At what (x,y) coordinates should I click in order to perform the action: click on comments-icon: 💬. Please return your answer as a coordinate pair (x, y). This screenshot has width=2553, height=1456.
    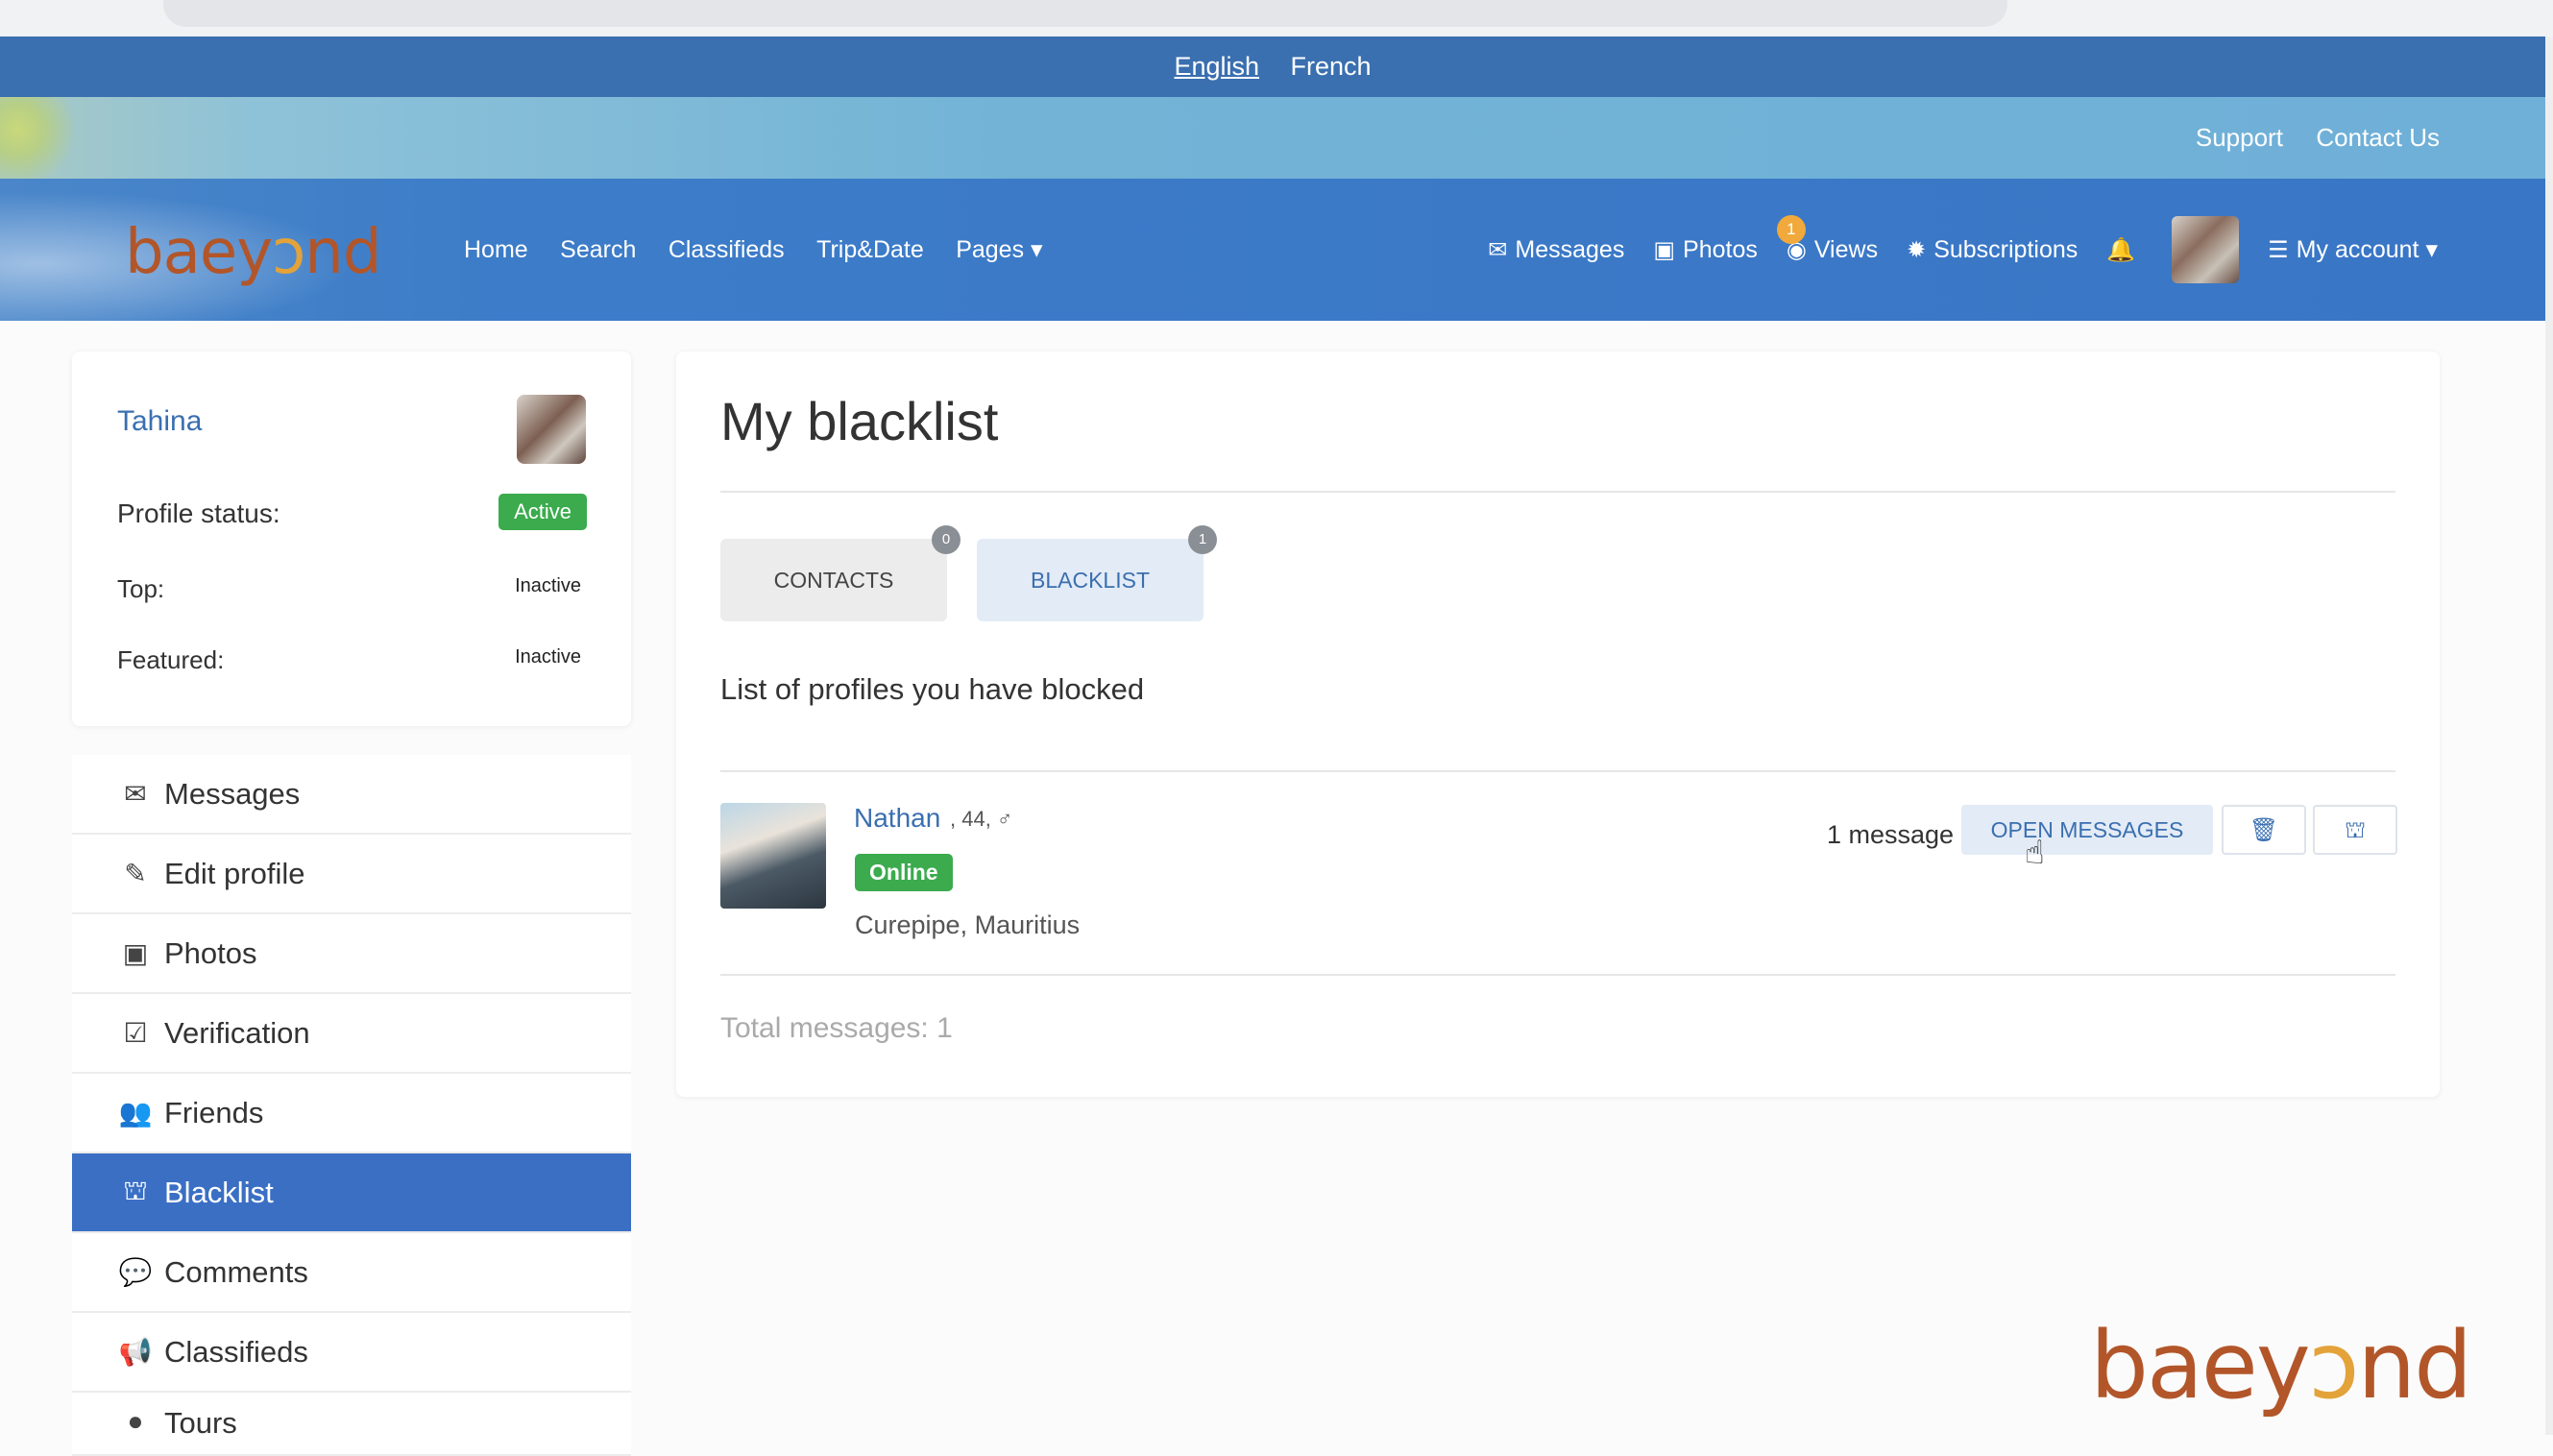
    Looking at the image, I should click on (136, 1272).